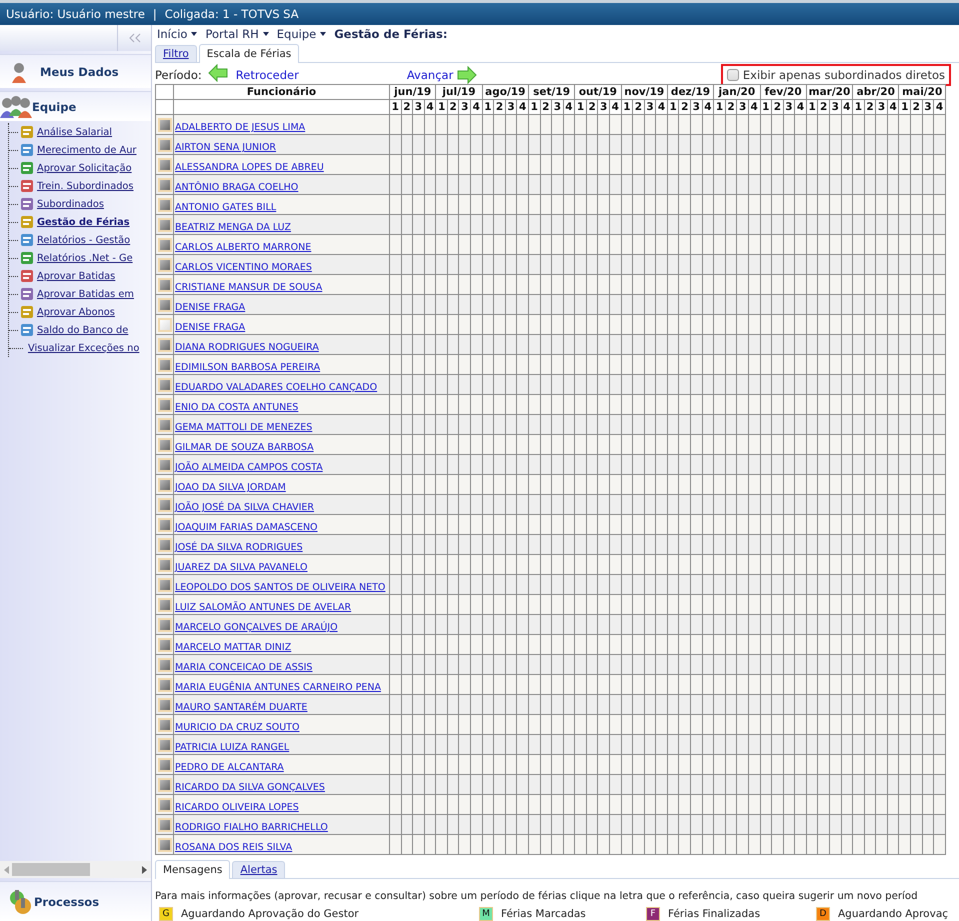  I want to click on forward-link: Avançar, so click(430, 75).